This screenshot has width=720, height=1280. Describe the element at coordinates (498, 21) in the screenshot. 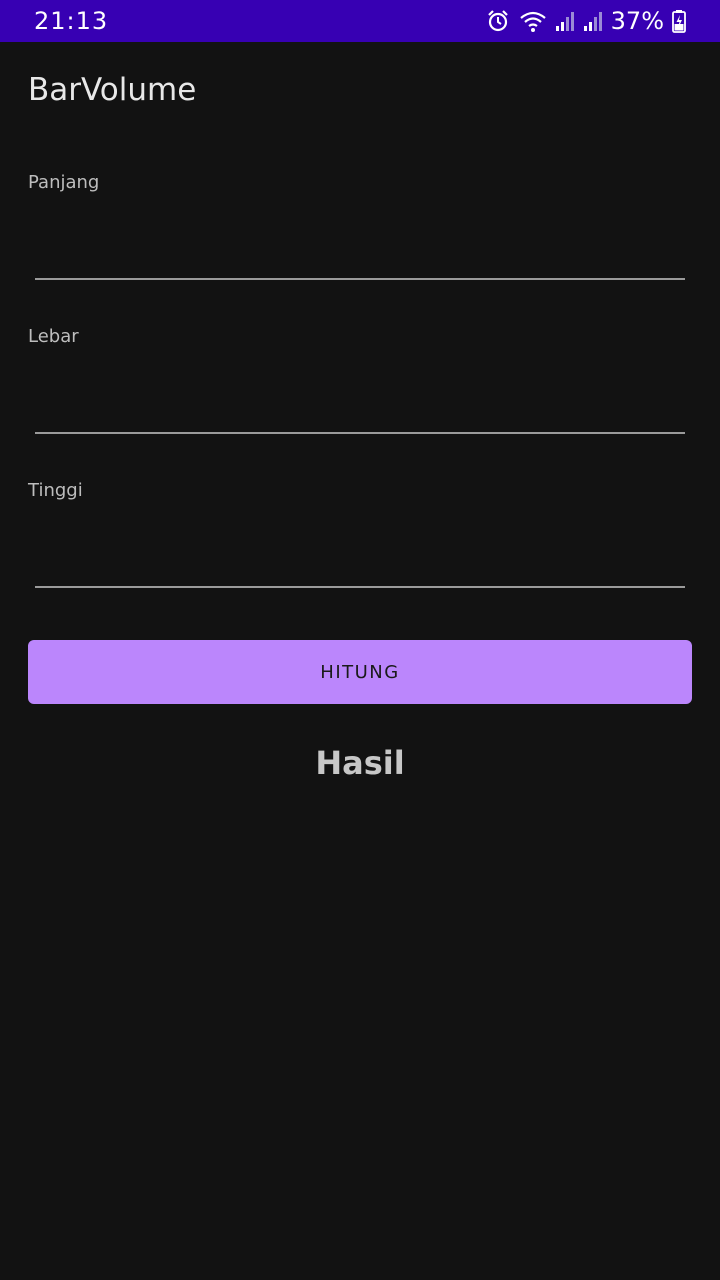

I see `alarm-icon` at that location.